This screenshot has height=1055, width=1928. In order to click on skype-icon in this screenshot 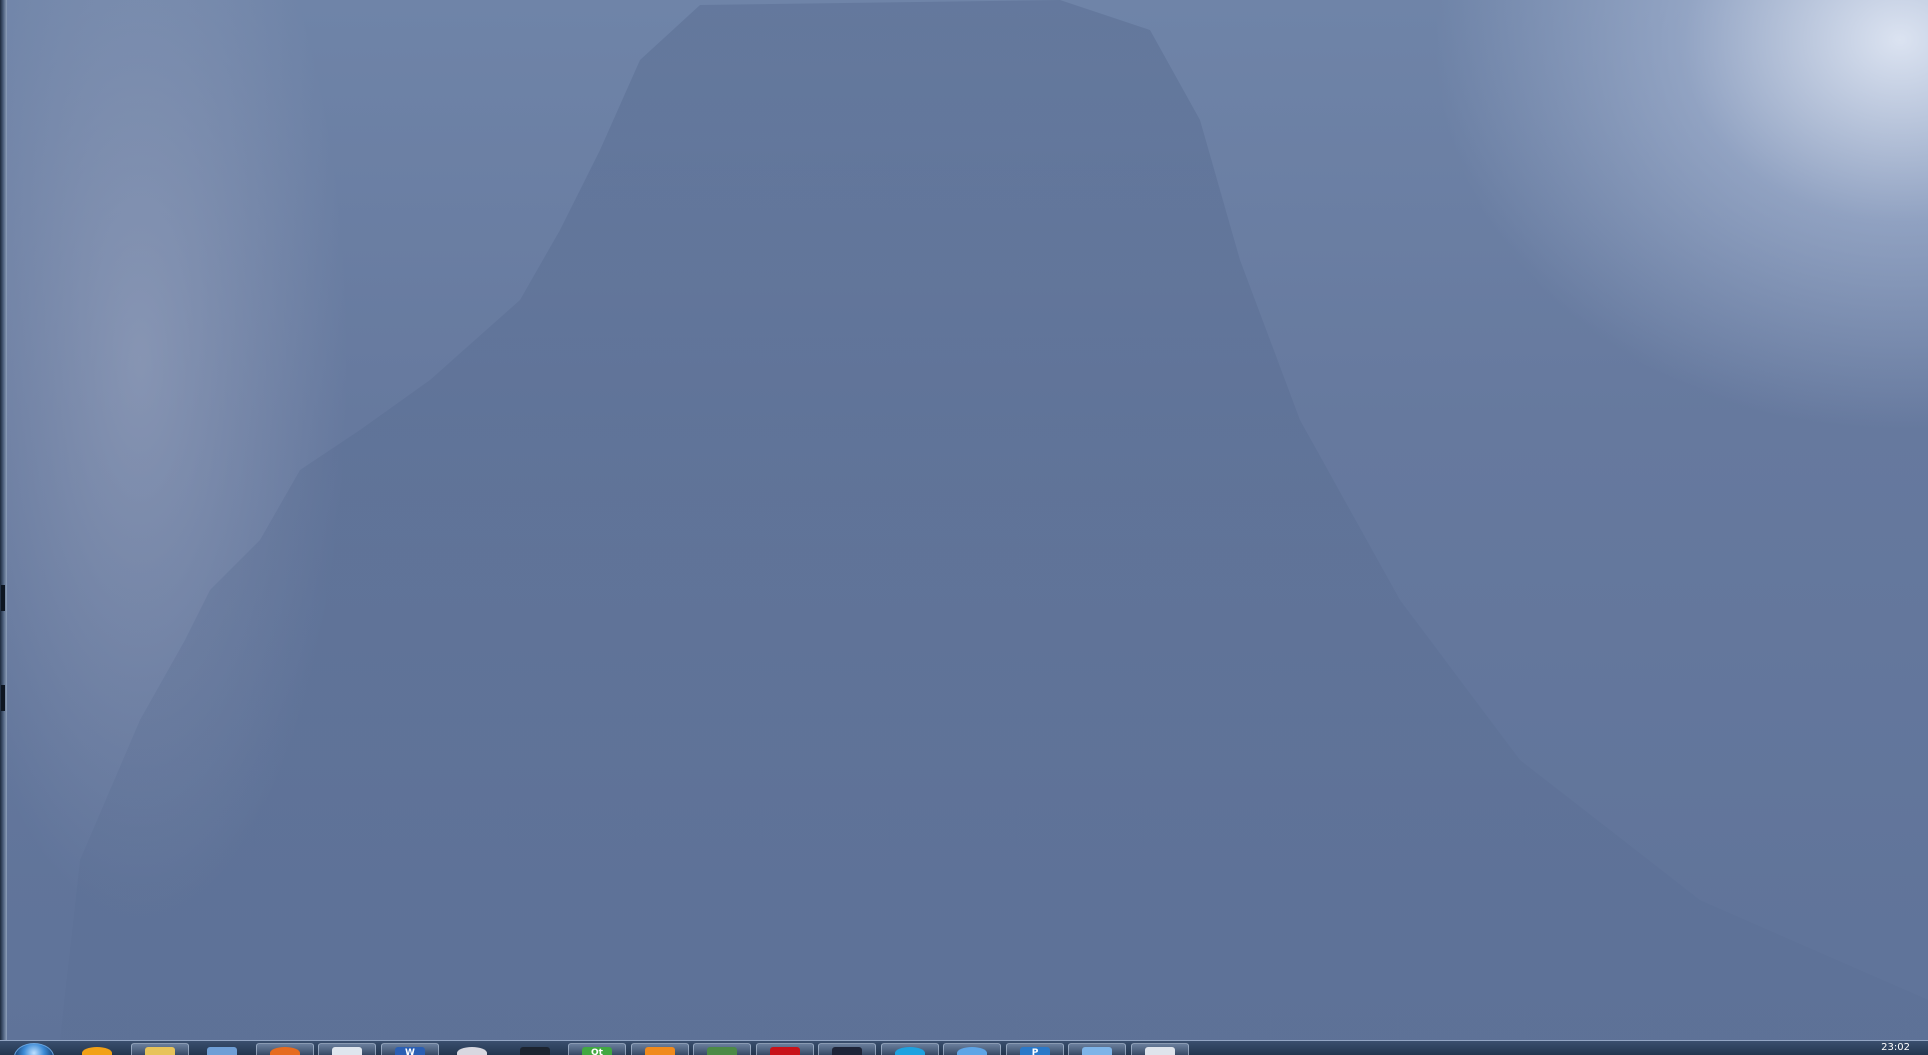, I will do `click(910, 1051)`.